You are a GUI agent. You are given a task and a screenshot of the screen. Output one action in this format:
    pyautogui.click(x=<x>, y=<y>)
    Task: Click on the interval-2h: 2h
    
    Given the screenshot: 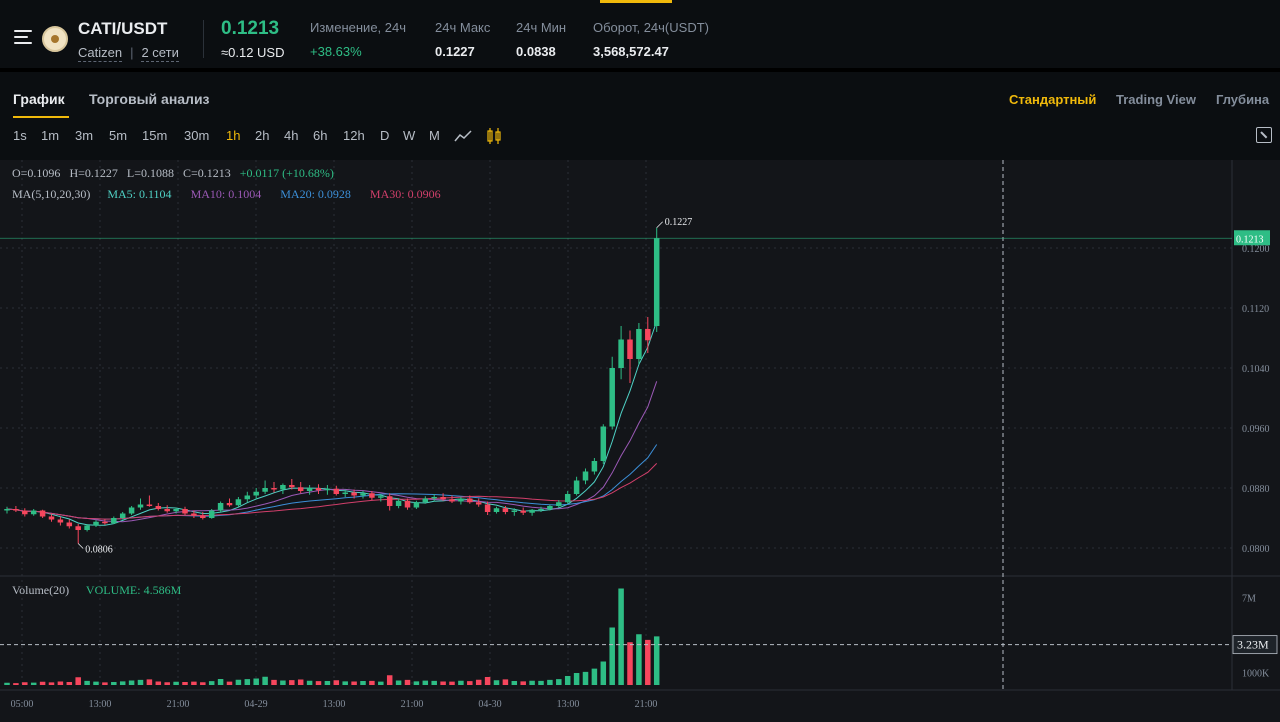 What is the action you would take?
    pyautogui.click(x=262, y=135)
    